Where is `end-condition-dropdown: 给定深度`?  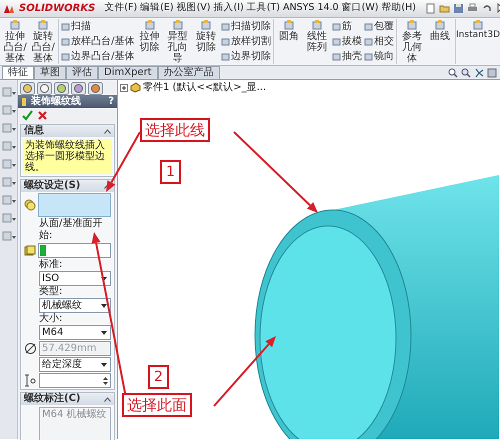
end-condition-dropdown: 给定深度 is located at coordinates (75, 364).